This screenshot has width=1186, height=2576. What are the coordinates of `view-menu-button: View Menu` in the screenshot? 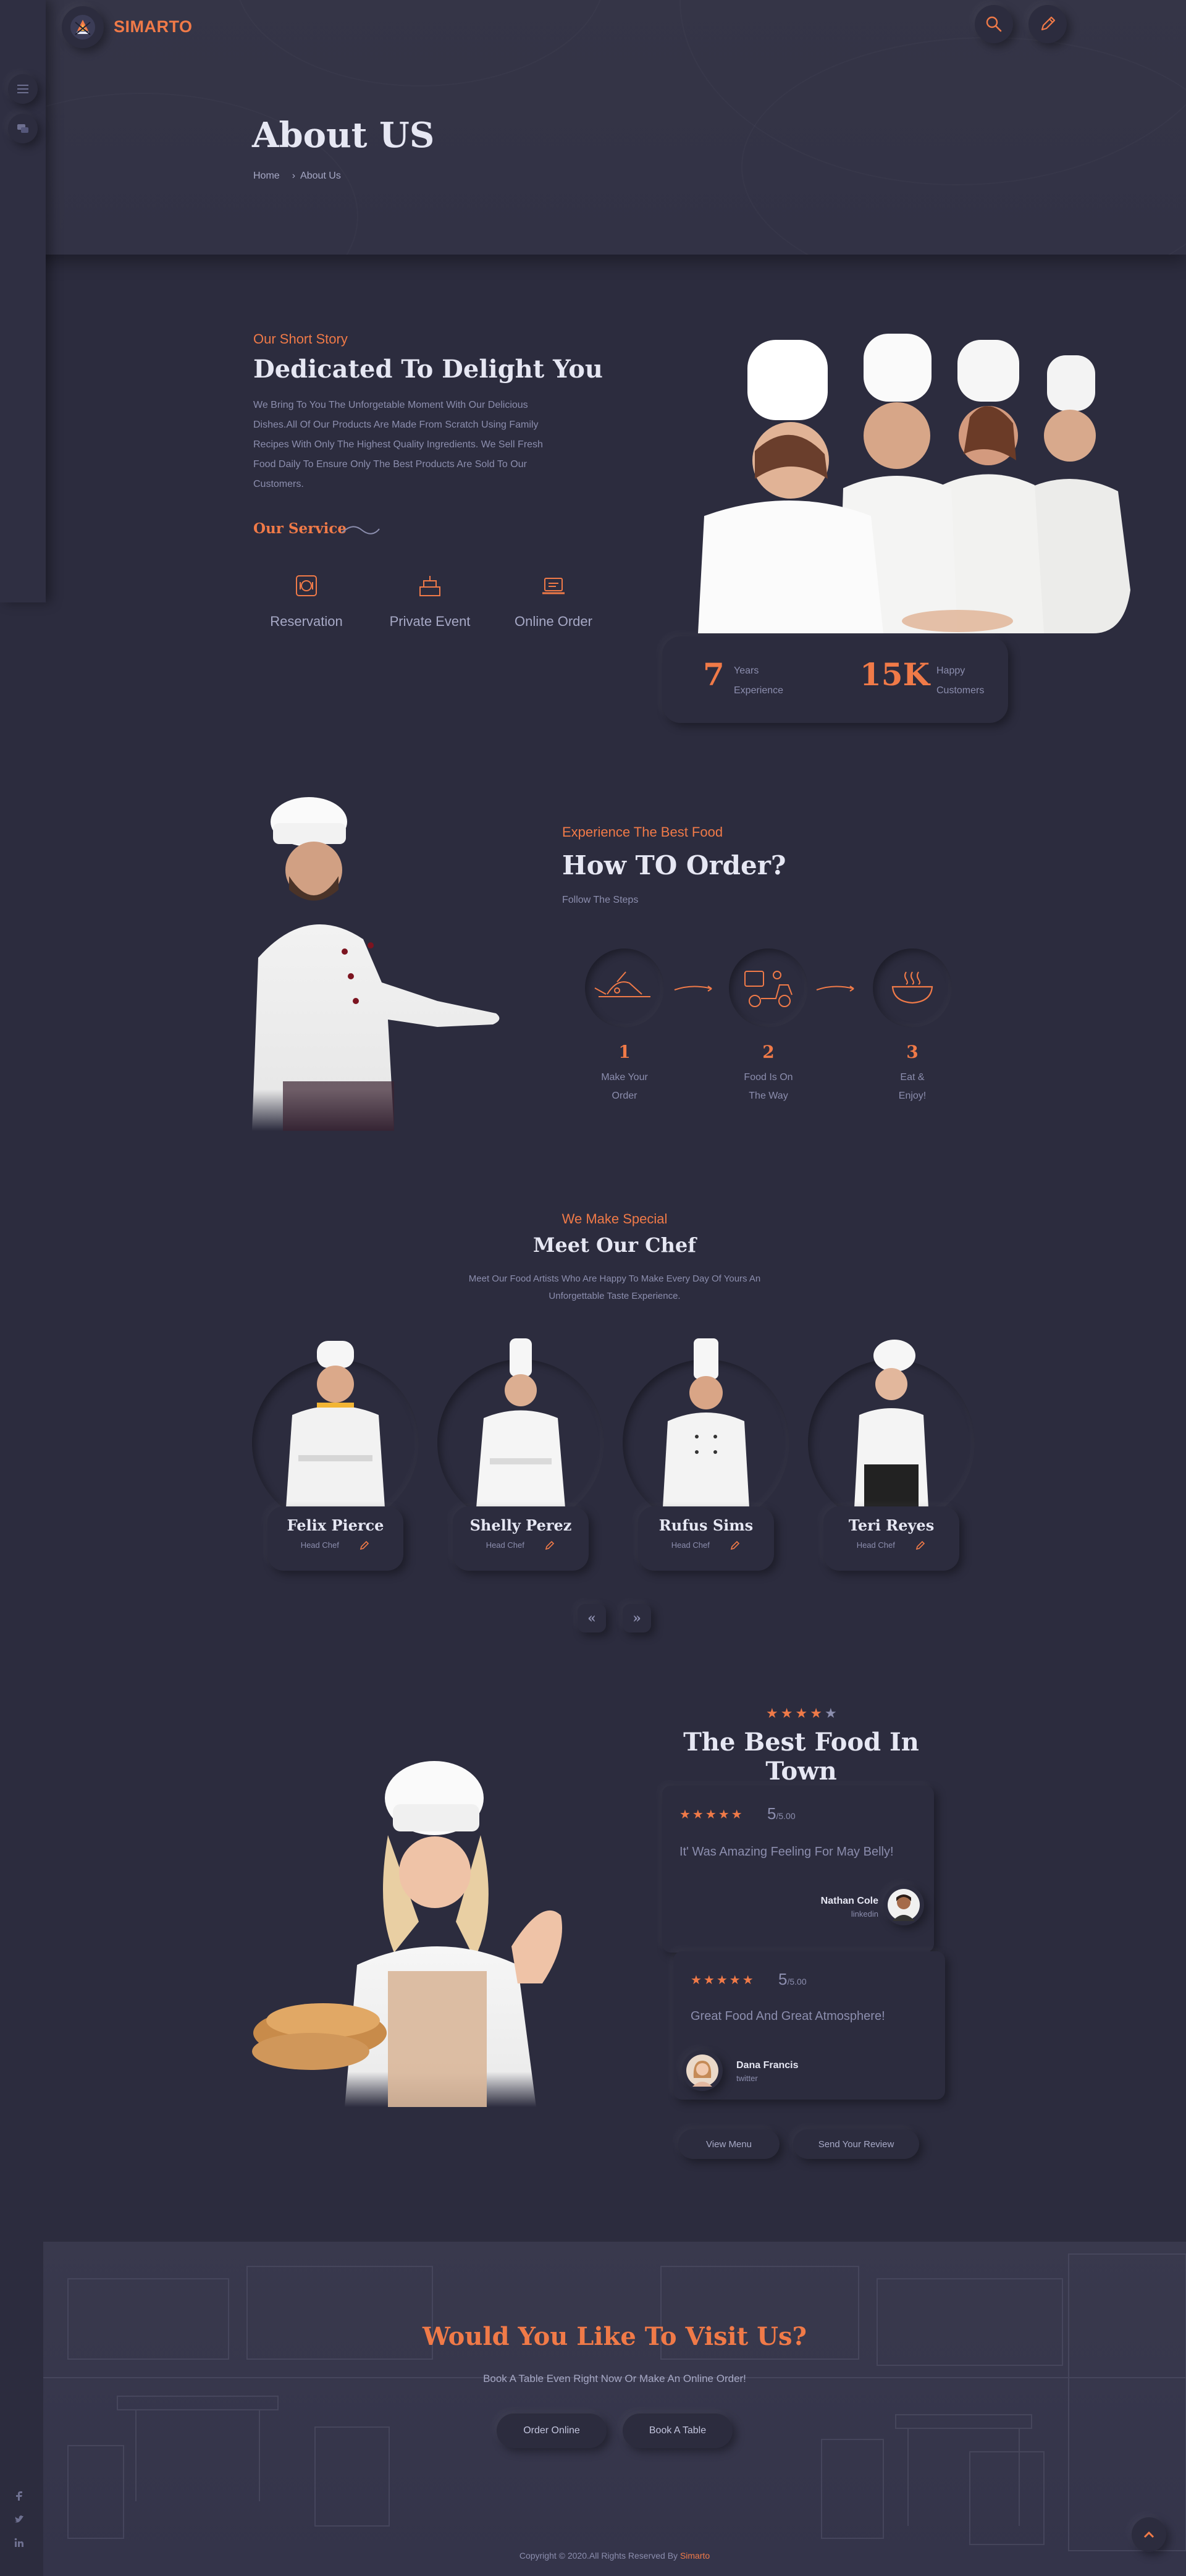 It's located at (729, 2144).